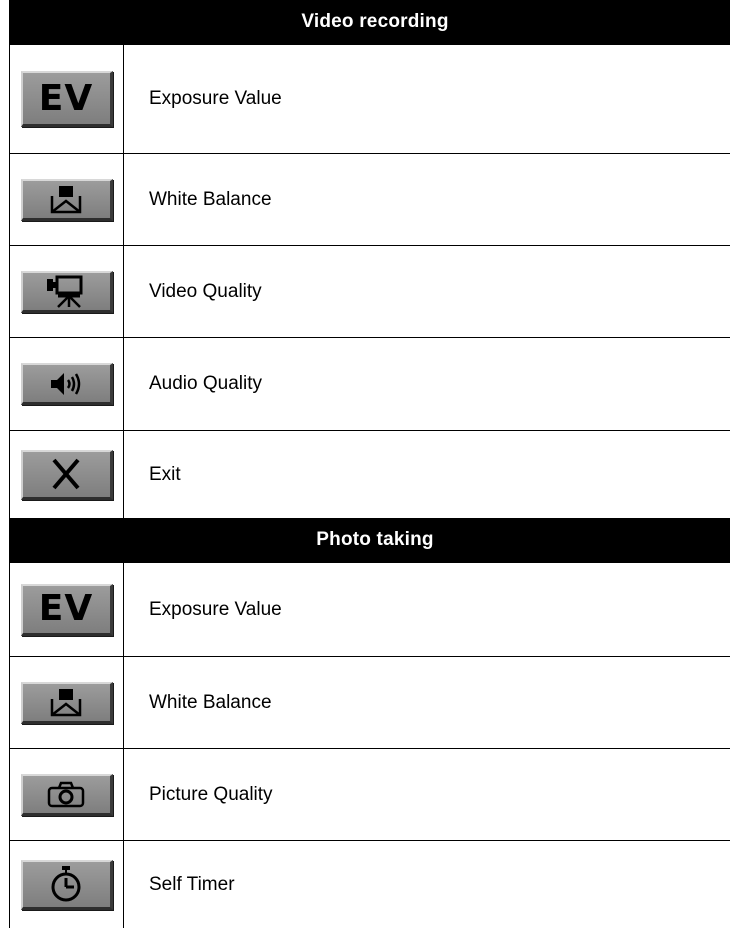 The image size is (730, 928). Describe the element at coordinates (370, 795) in the screenshot. I see `table-row: Picture Quality` at that location.